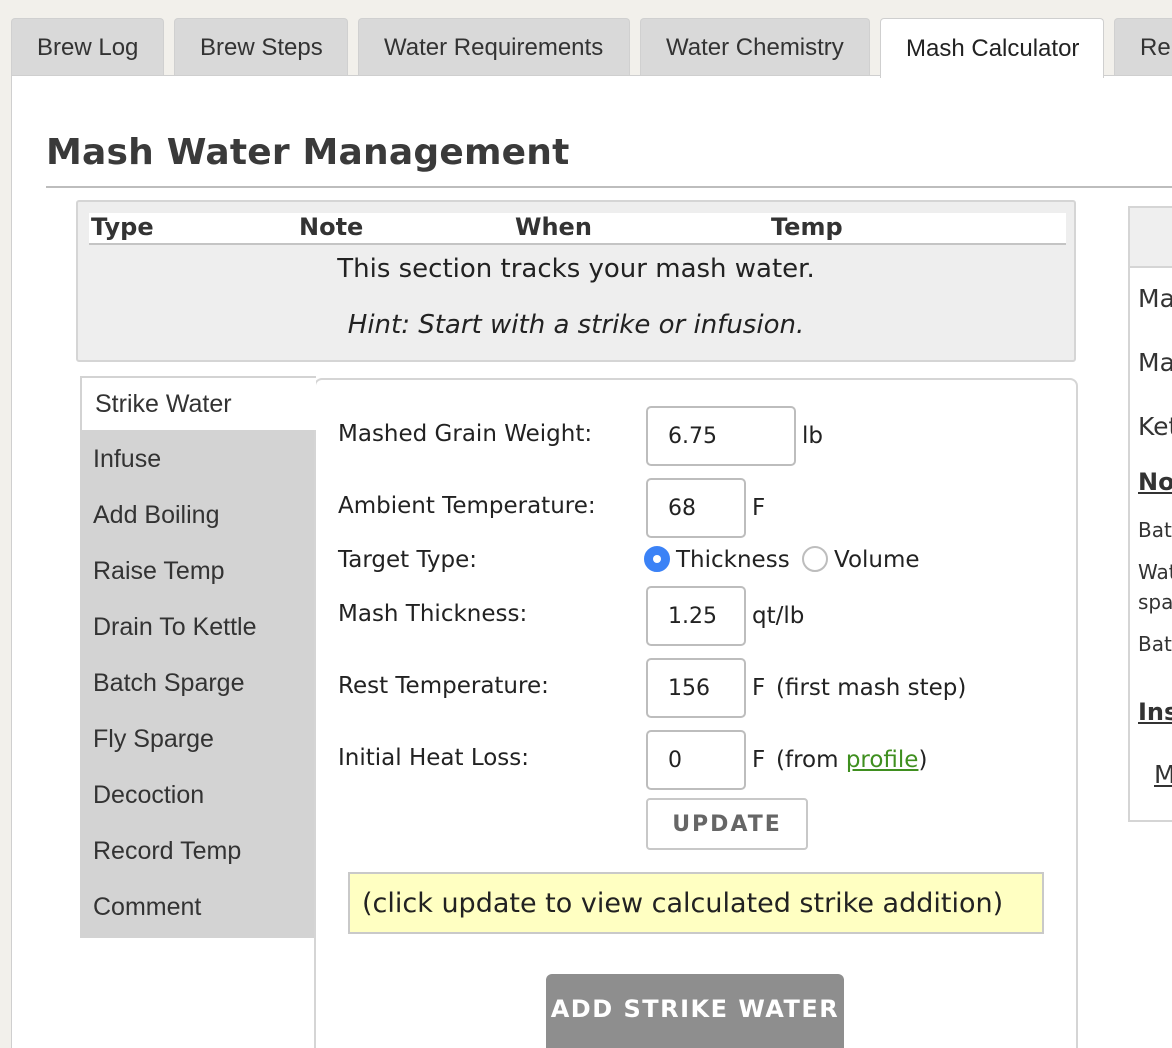 The width and height of the screenshot is (1172, 1048). Describe the element at coordinates (1163, 774) in the screenshot. I see `sidebar-link: M` at that location.